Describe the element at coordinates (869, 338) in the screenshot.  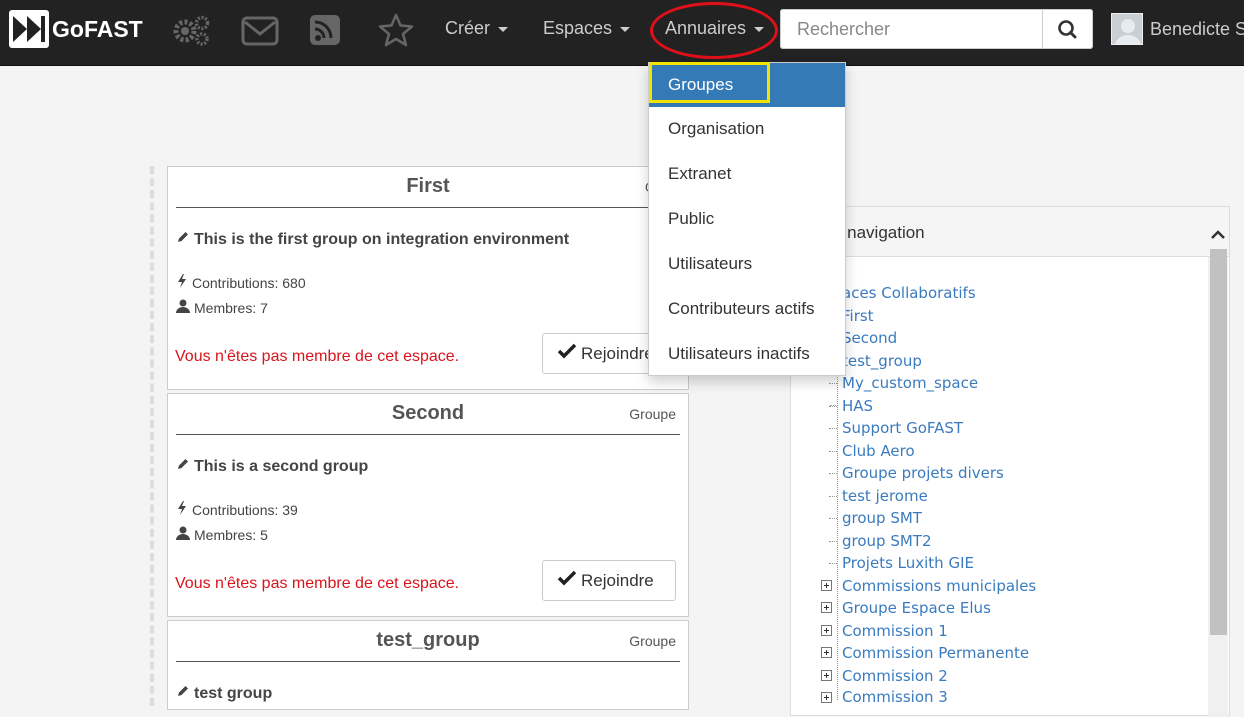
I see `tree-item: Second` at that location.